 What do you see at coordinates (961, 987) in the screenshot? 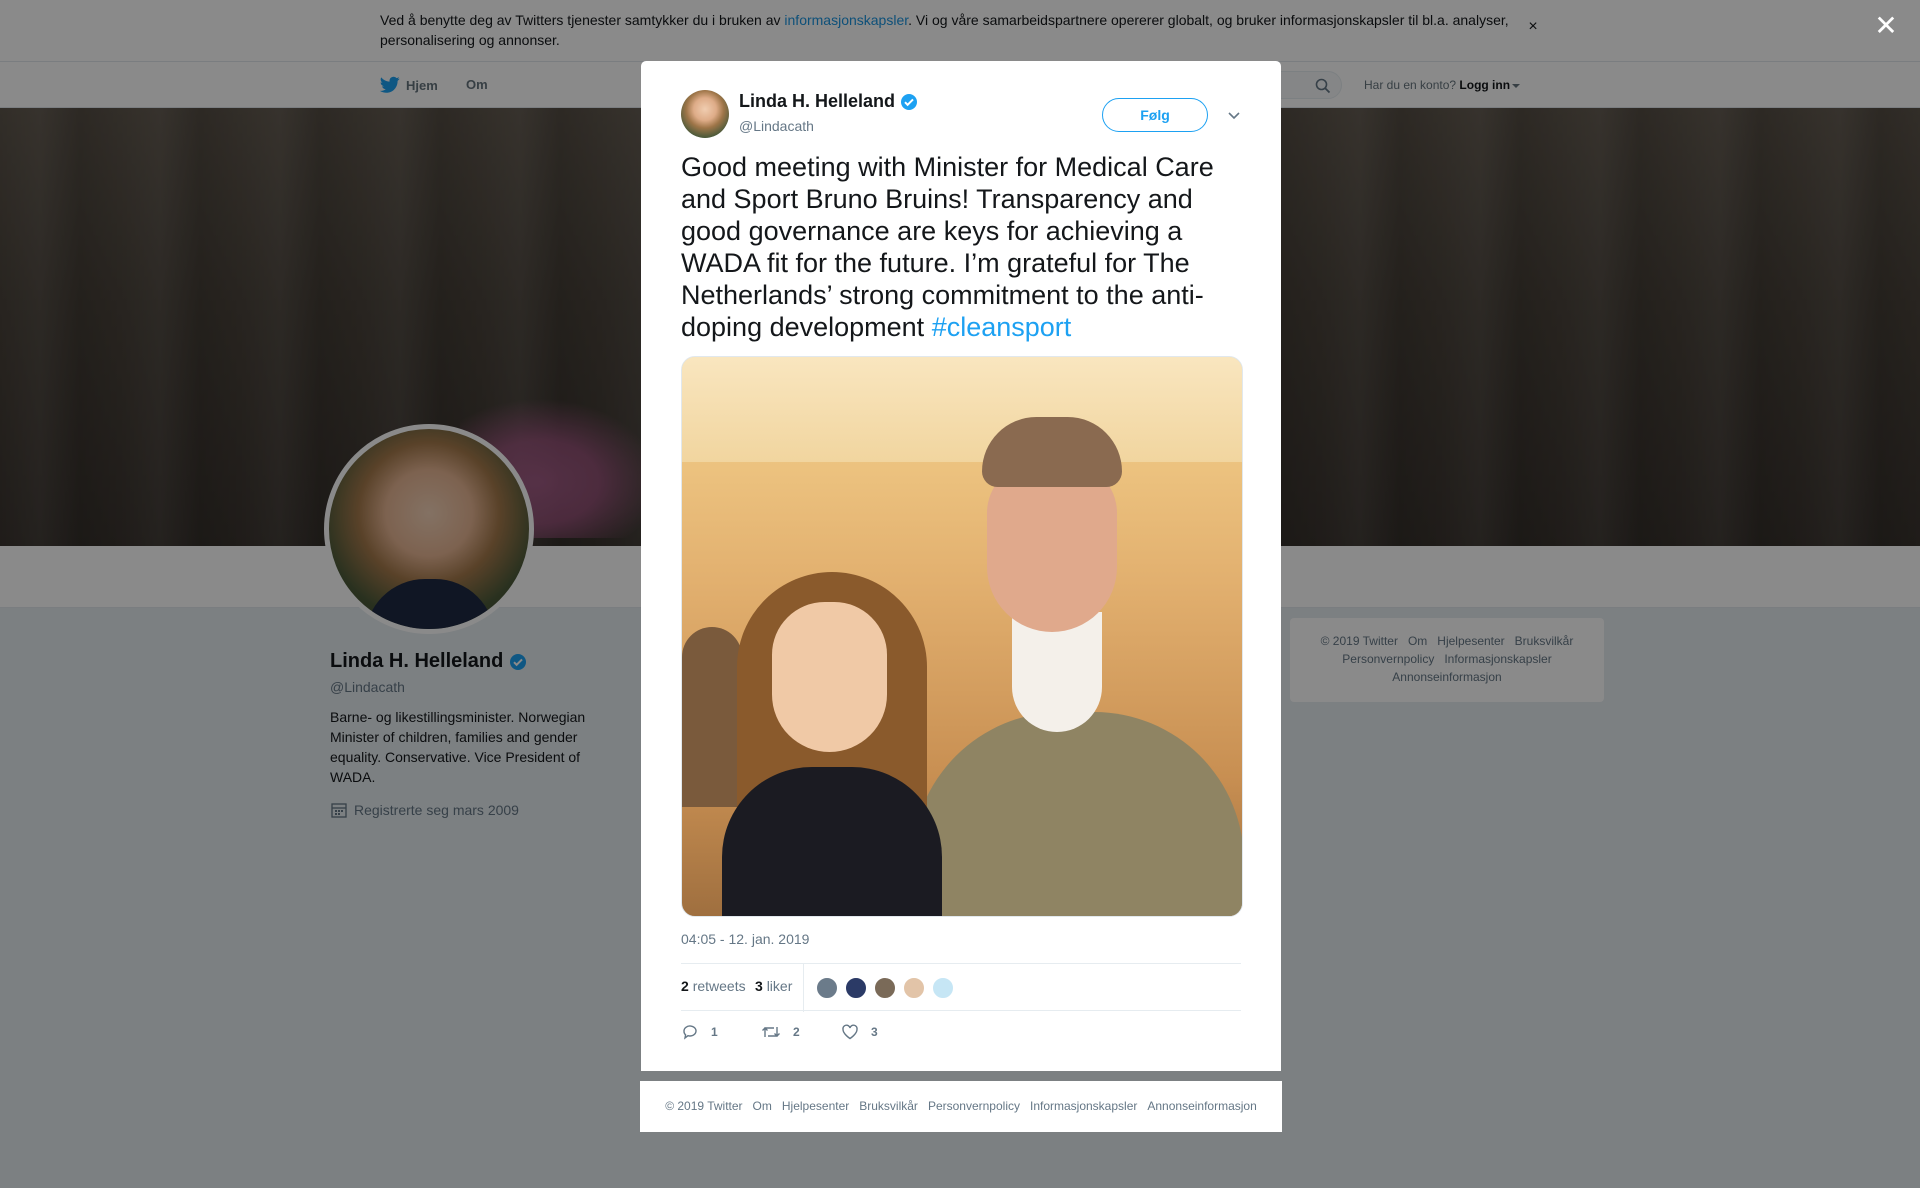
I see `tweet-stats: 2 retweets 3 liker` at bounding box center [961, 987].